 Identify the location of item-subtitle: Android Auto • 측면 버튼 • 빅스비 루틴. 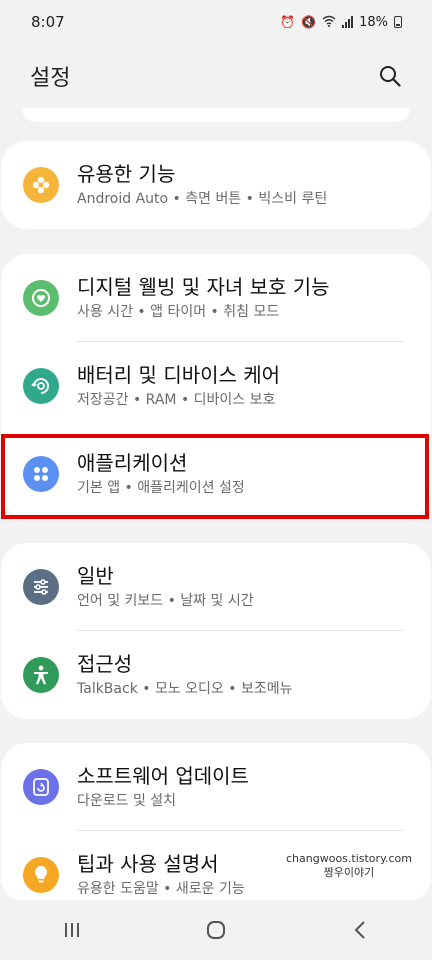
(202, 199).